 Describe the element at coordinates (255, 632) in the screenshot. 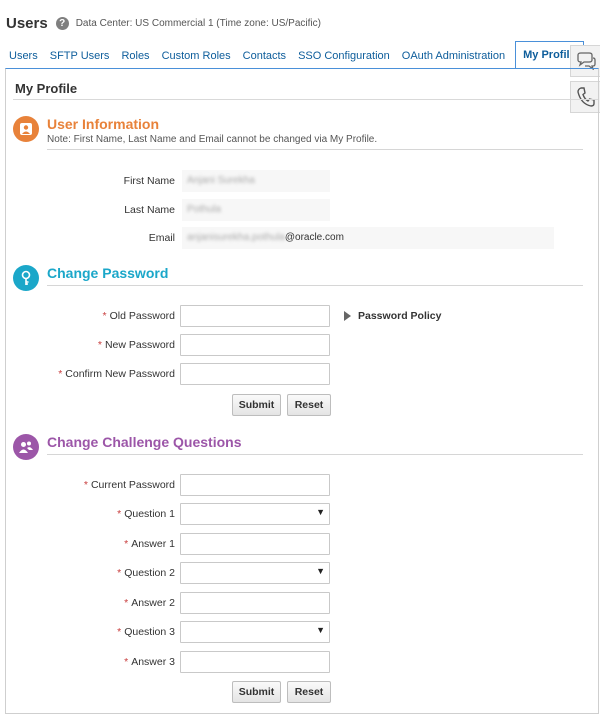

I see `question3-select: ▼` at that location.